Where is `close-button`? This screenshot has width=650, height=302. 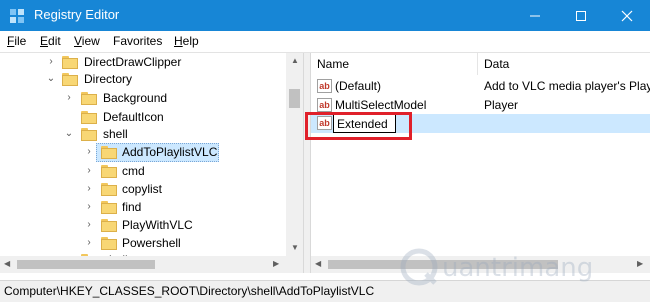
close-button is located at coordinates (627, 15).